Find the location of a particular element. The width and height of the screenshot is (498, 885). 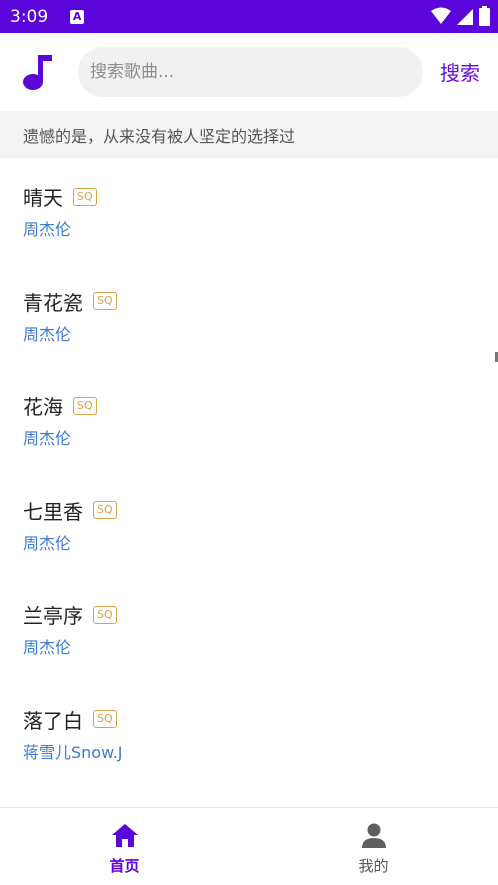

status-icons is located at coordinates (460, 16).